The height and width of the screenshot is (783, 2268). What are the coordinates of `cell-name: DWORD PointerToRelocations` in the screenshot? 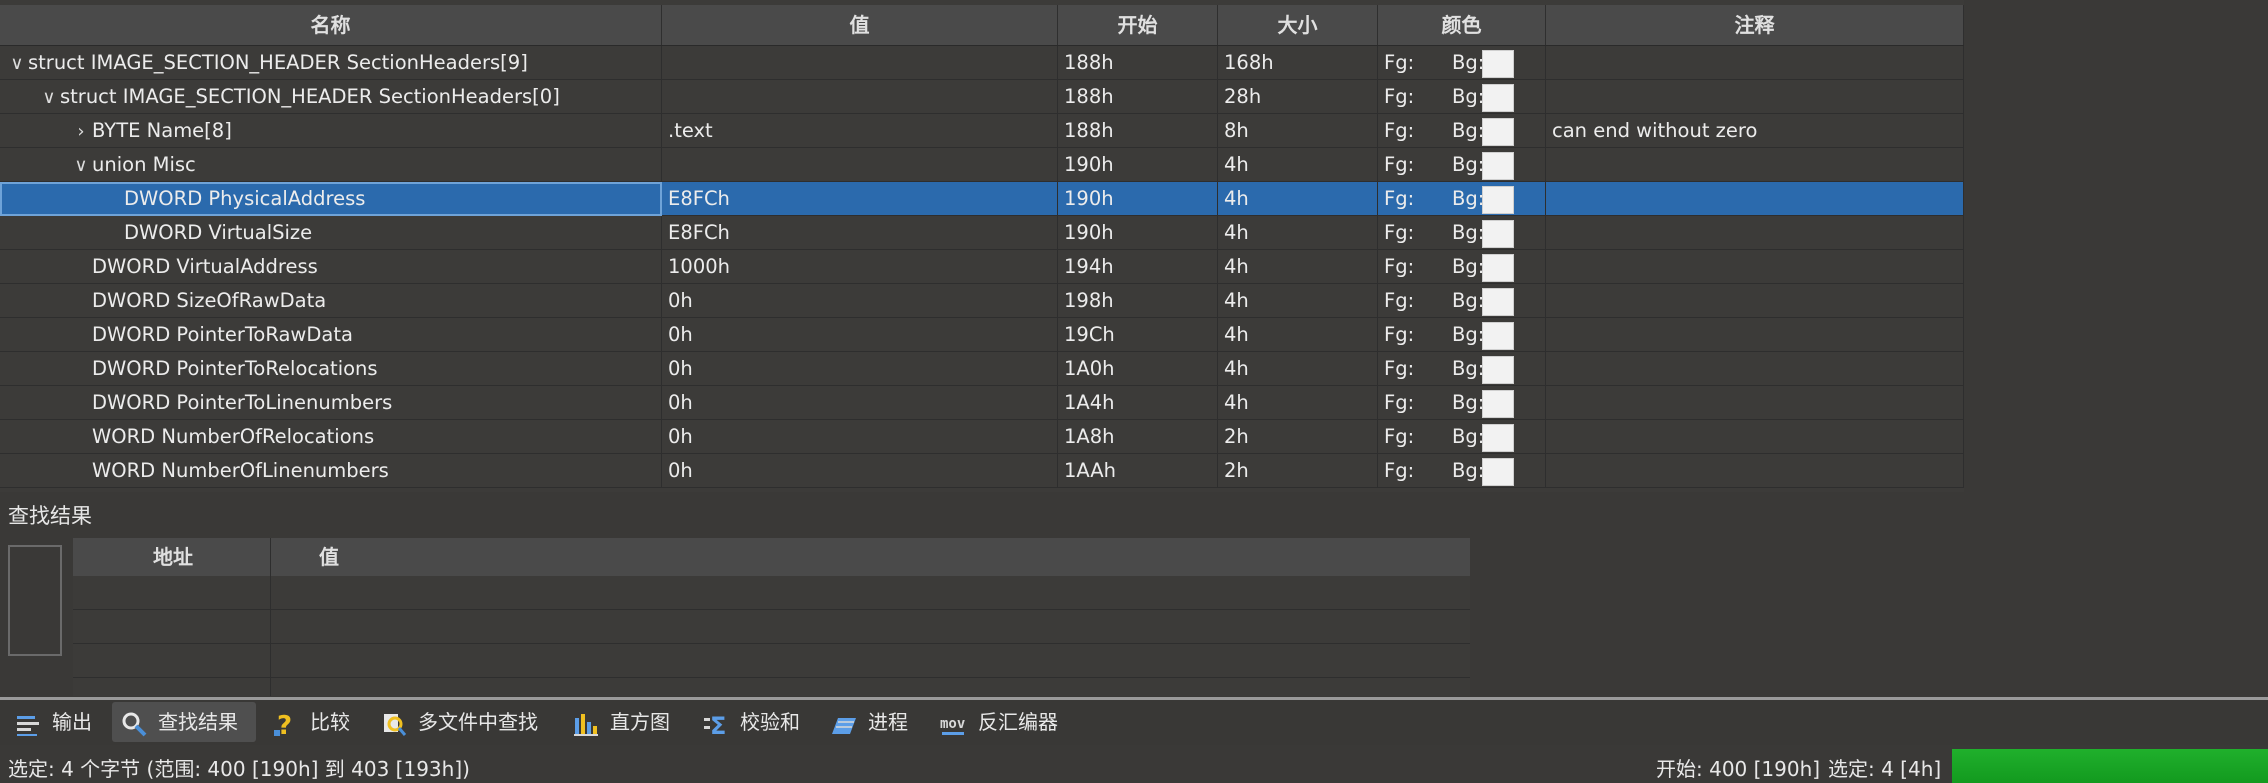 It's located at (331, 369).